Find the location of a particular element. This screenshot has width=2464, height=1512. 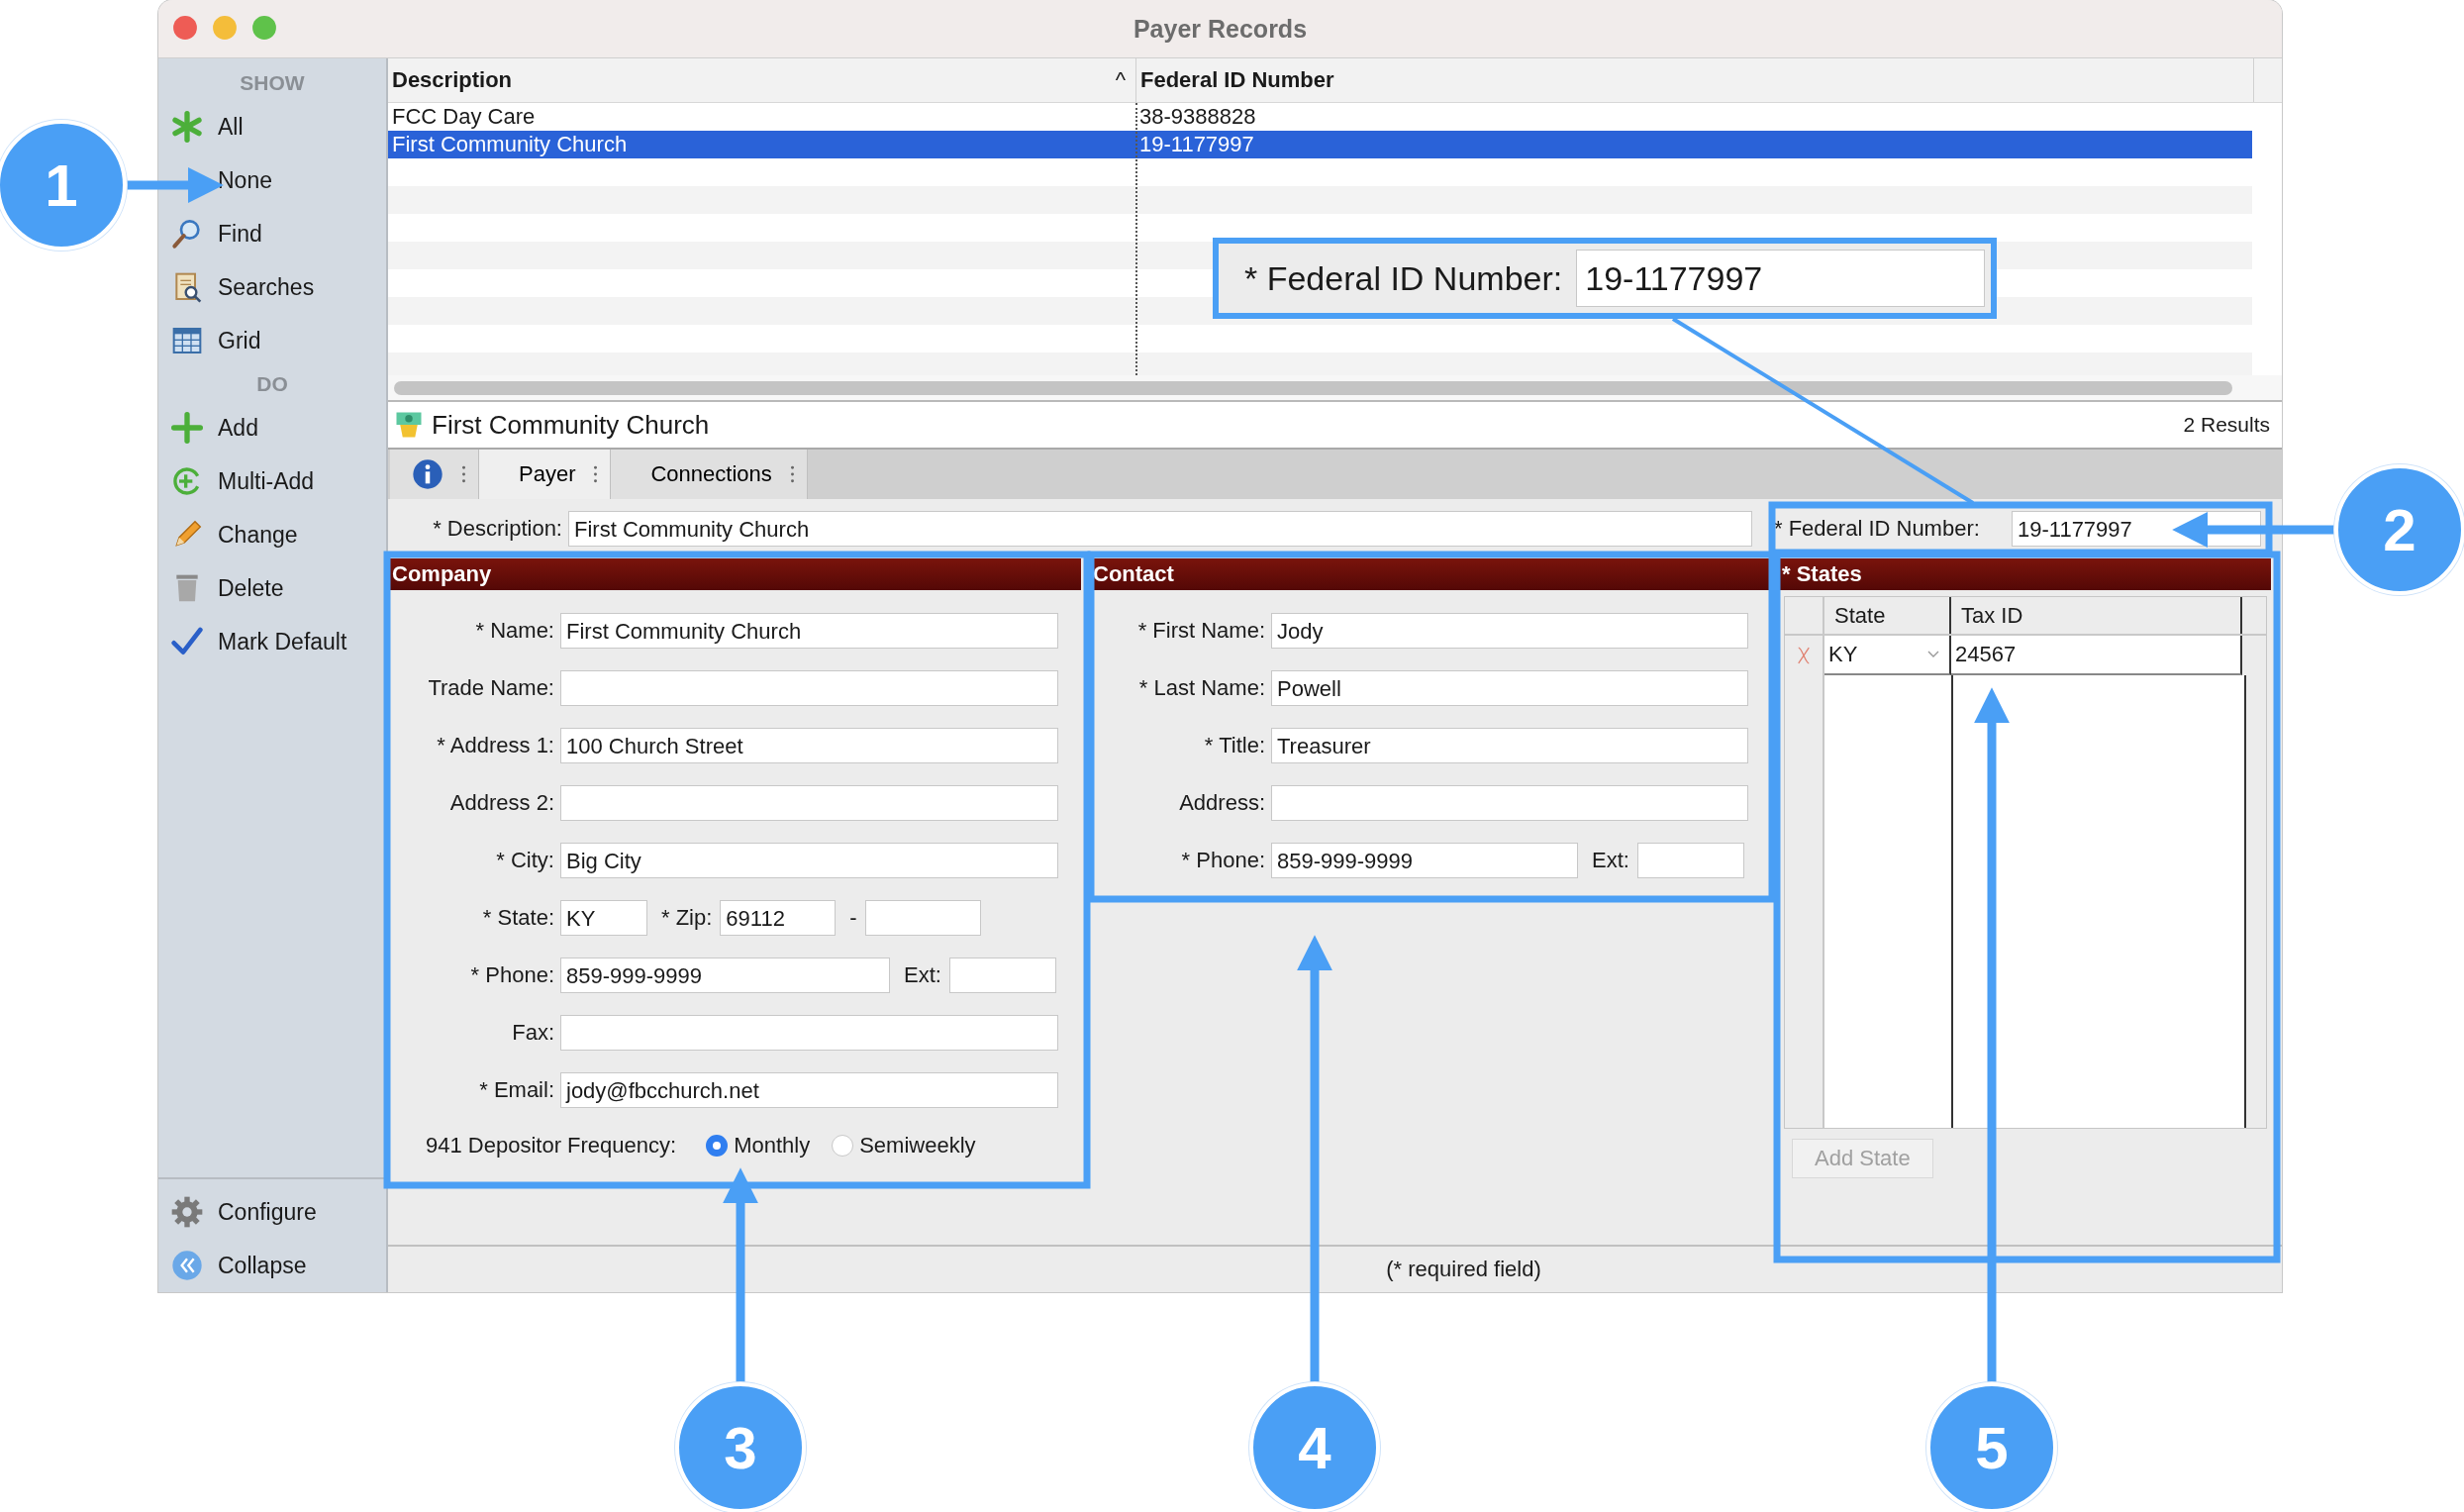

field-label: * Email: is located at coordinates (516, 1090).